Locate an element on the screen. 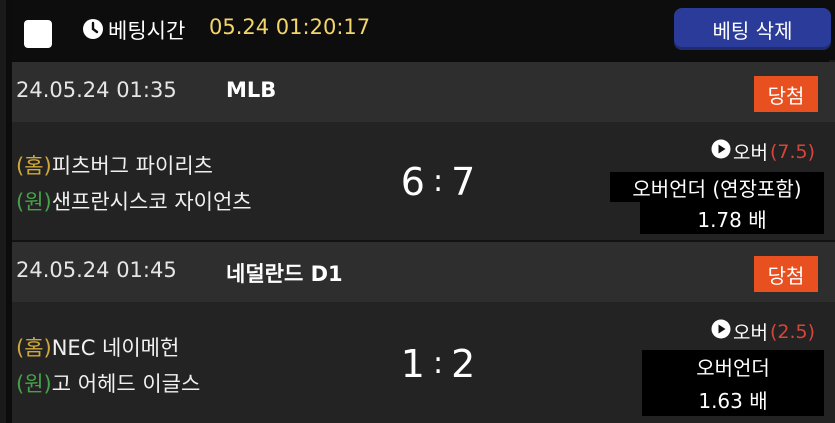  game-date: 24.05.24 01:45 is located at coordinates (96, 270).